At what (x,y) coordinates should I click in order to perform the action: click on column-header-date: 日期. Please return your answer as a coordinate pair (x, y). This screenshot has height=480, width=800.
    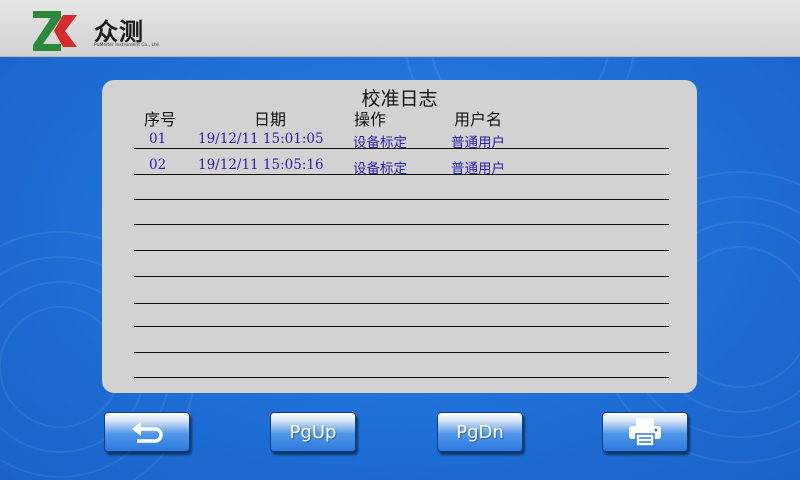
    Looking at the image, I should click on (270, 119).